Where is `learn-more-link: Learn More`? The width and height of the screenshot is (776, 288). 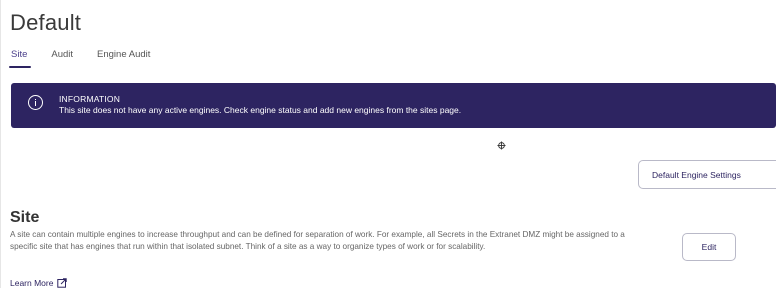
learn-more-link: Learn More is located at coordinates (39, 283).